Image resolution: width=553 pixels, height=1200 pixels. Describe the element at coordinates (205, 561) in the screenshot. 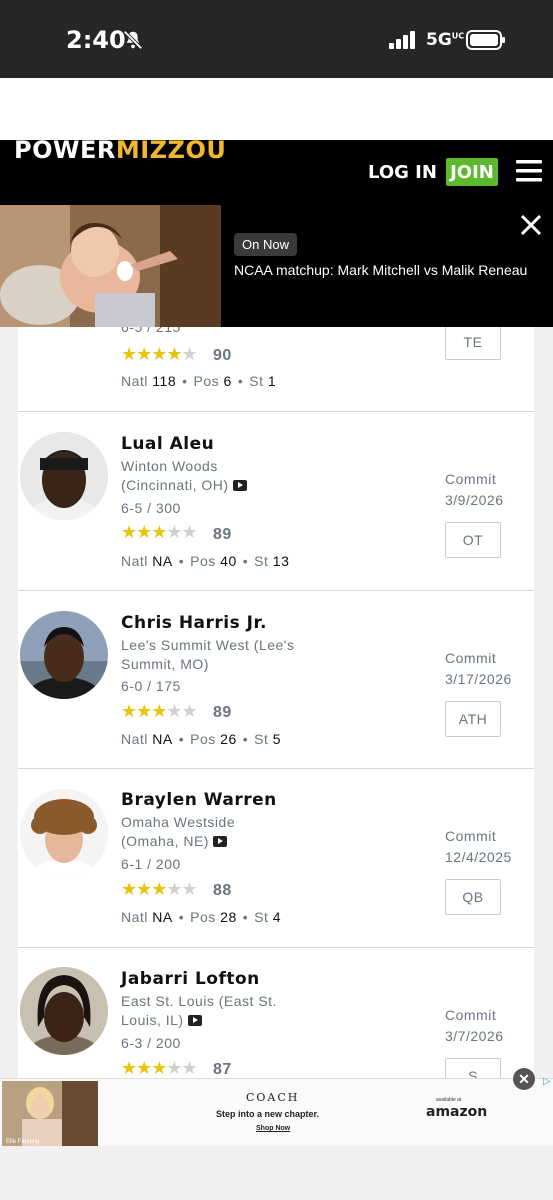

I see `recruit-ranks: Natl NA • Pos 40 • St 13` at that location.